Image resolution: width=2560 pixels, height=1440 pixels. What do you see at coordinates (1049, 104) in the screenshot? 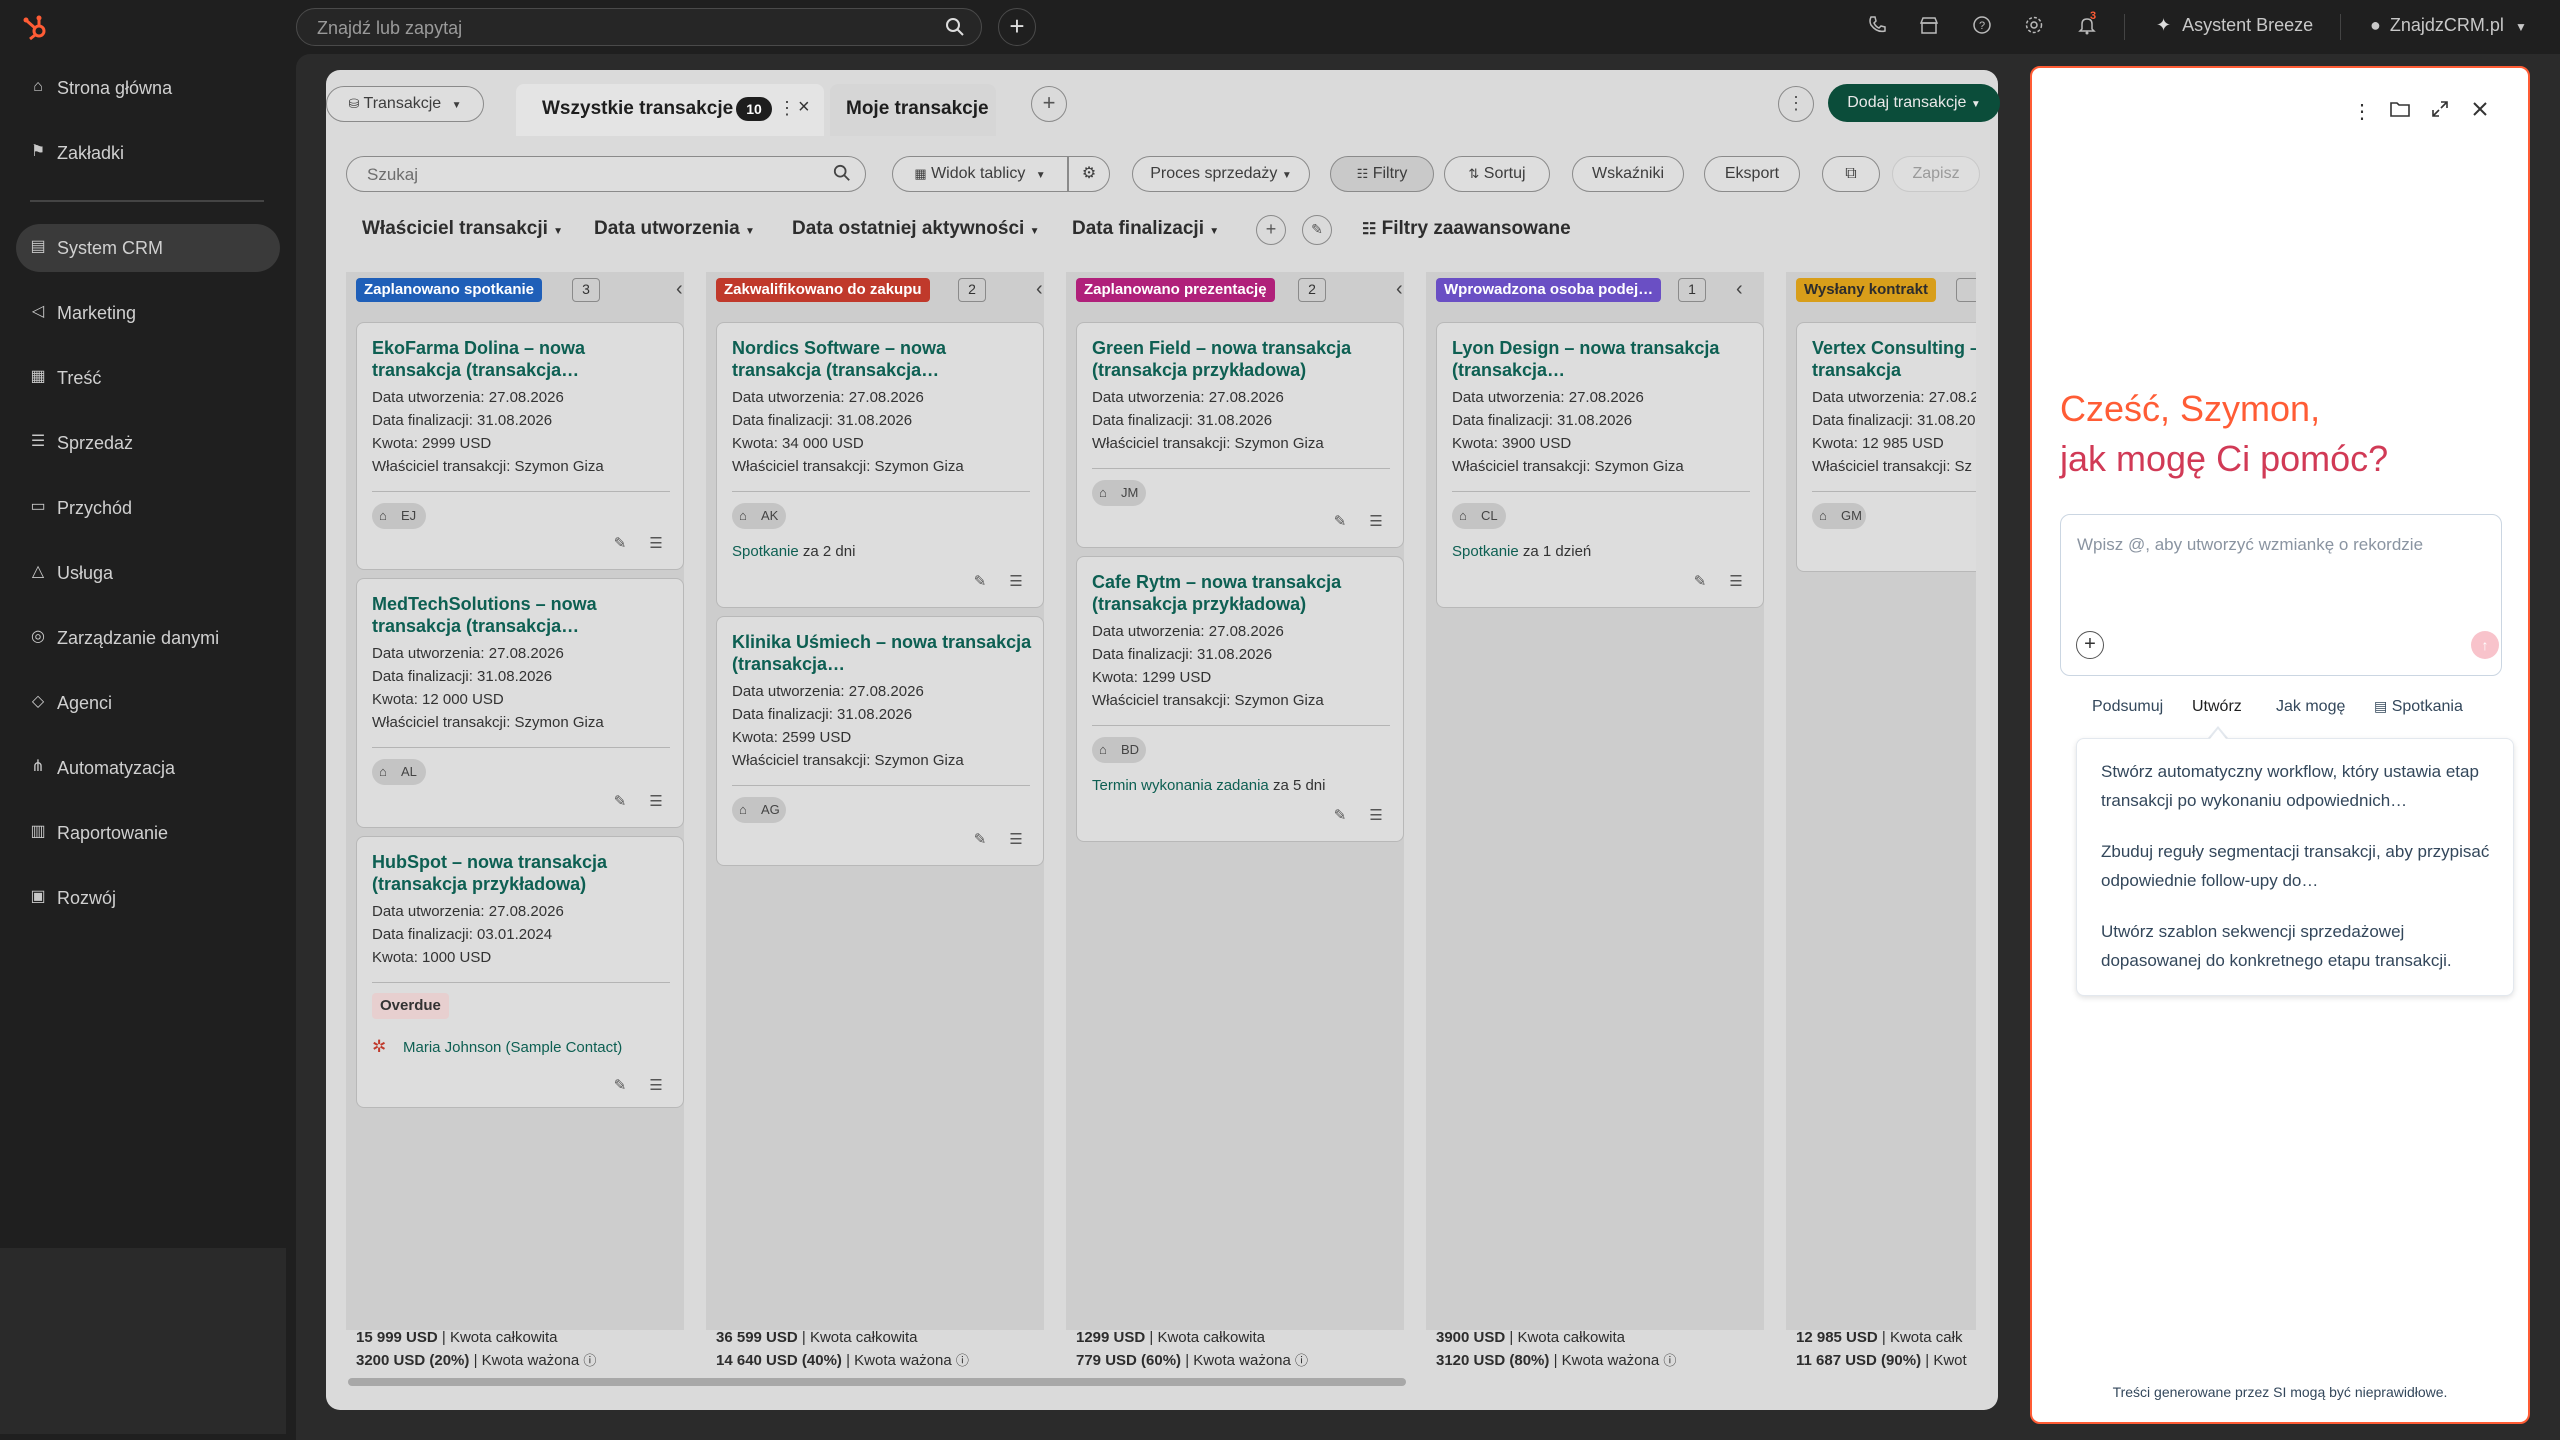
I see `add-view-button: +` at bounding box center [1049, 104].